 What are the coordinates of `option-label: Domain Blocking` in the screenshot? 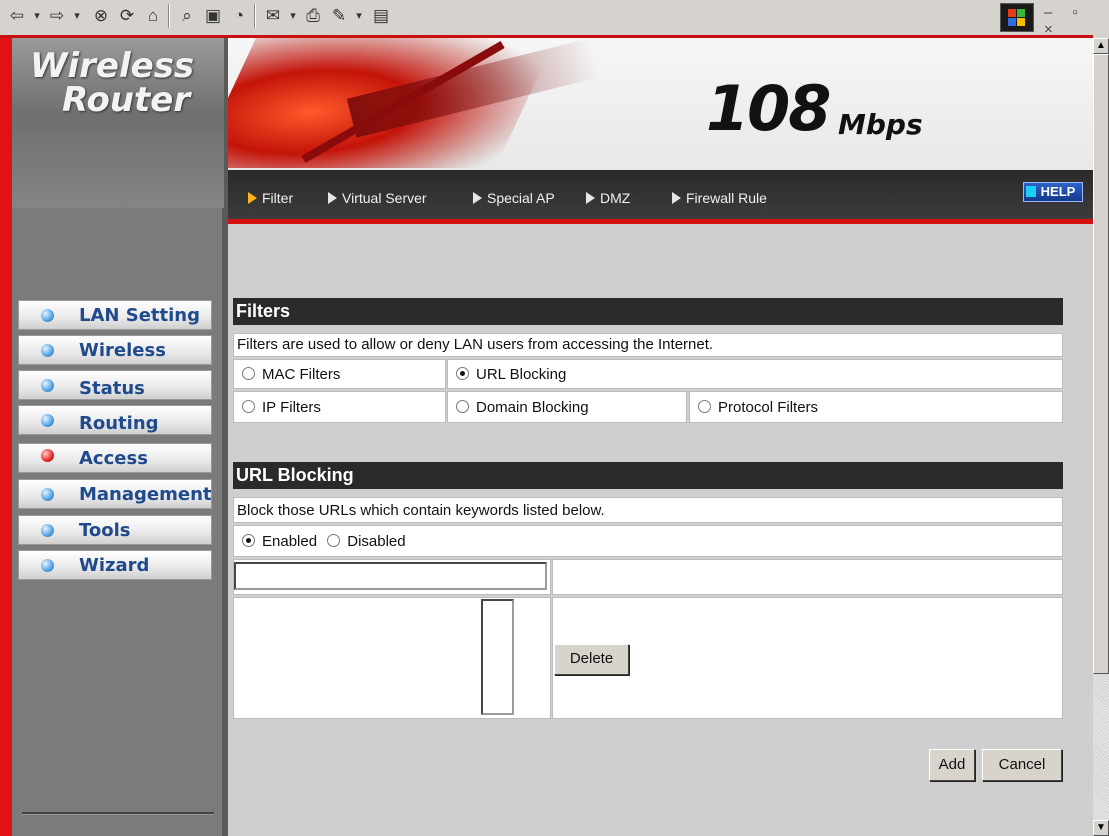 It's located at (532, 407).